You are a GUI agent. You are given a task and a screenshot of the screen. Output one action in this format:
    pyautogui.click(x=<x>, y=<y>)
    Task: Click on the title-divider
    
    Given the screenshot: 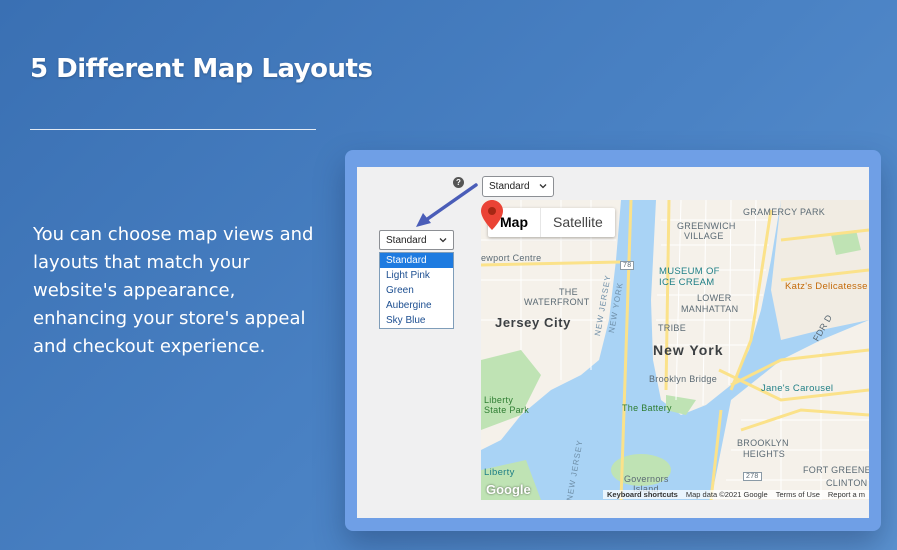 What is the action you would take?
    pyautogui.click(x=173, y=129)
    